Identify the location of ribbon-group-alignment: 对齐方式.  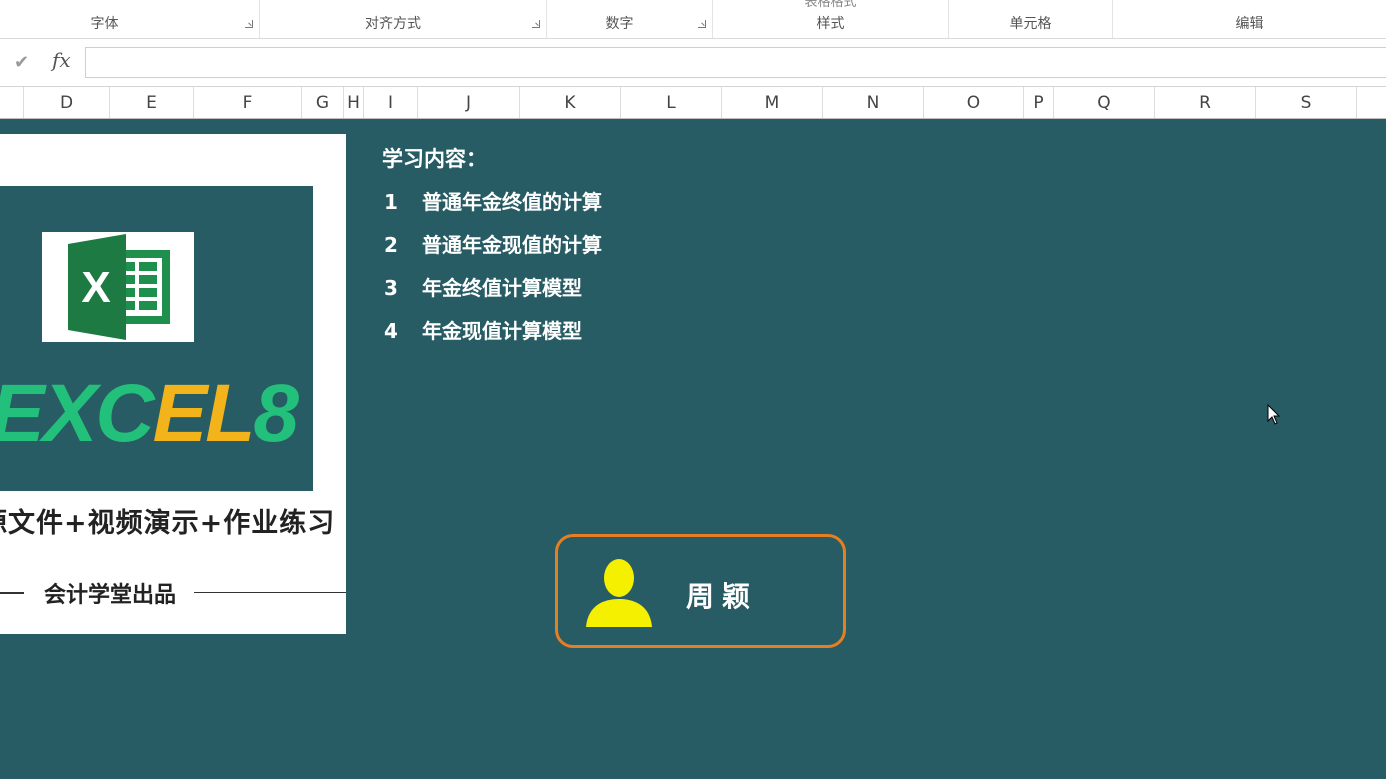
(403, 19).